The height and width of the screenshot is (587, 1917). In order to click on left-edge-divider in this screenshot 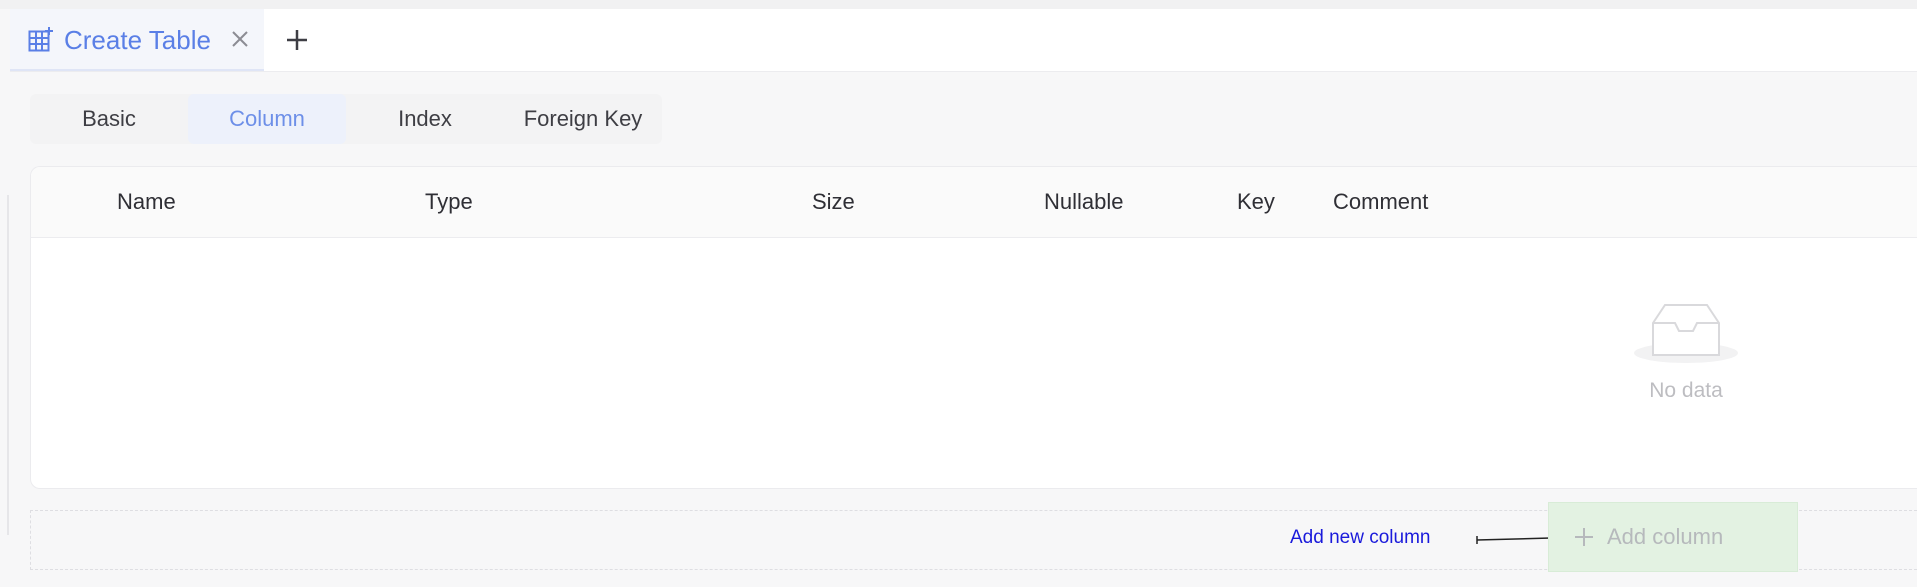, I will do `click(8, 365)`.